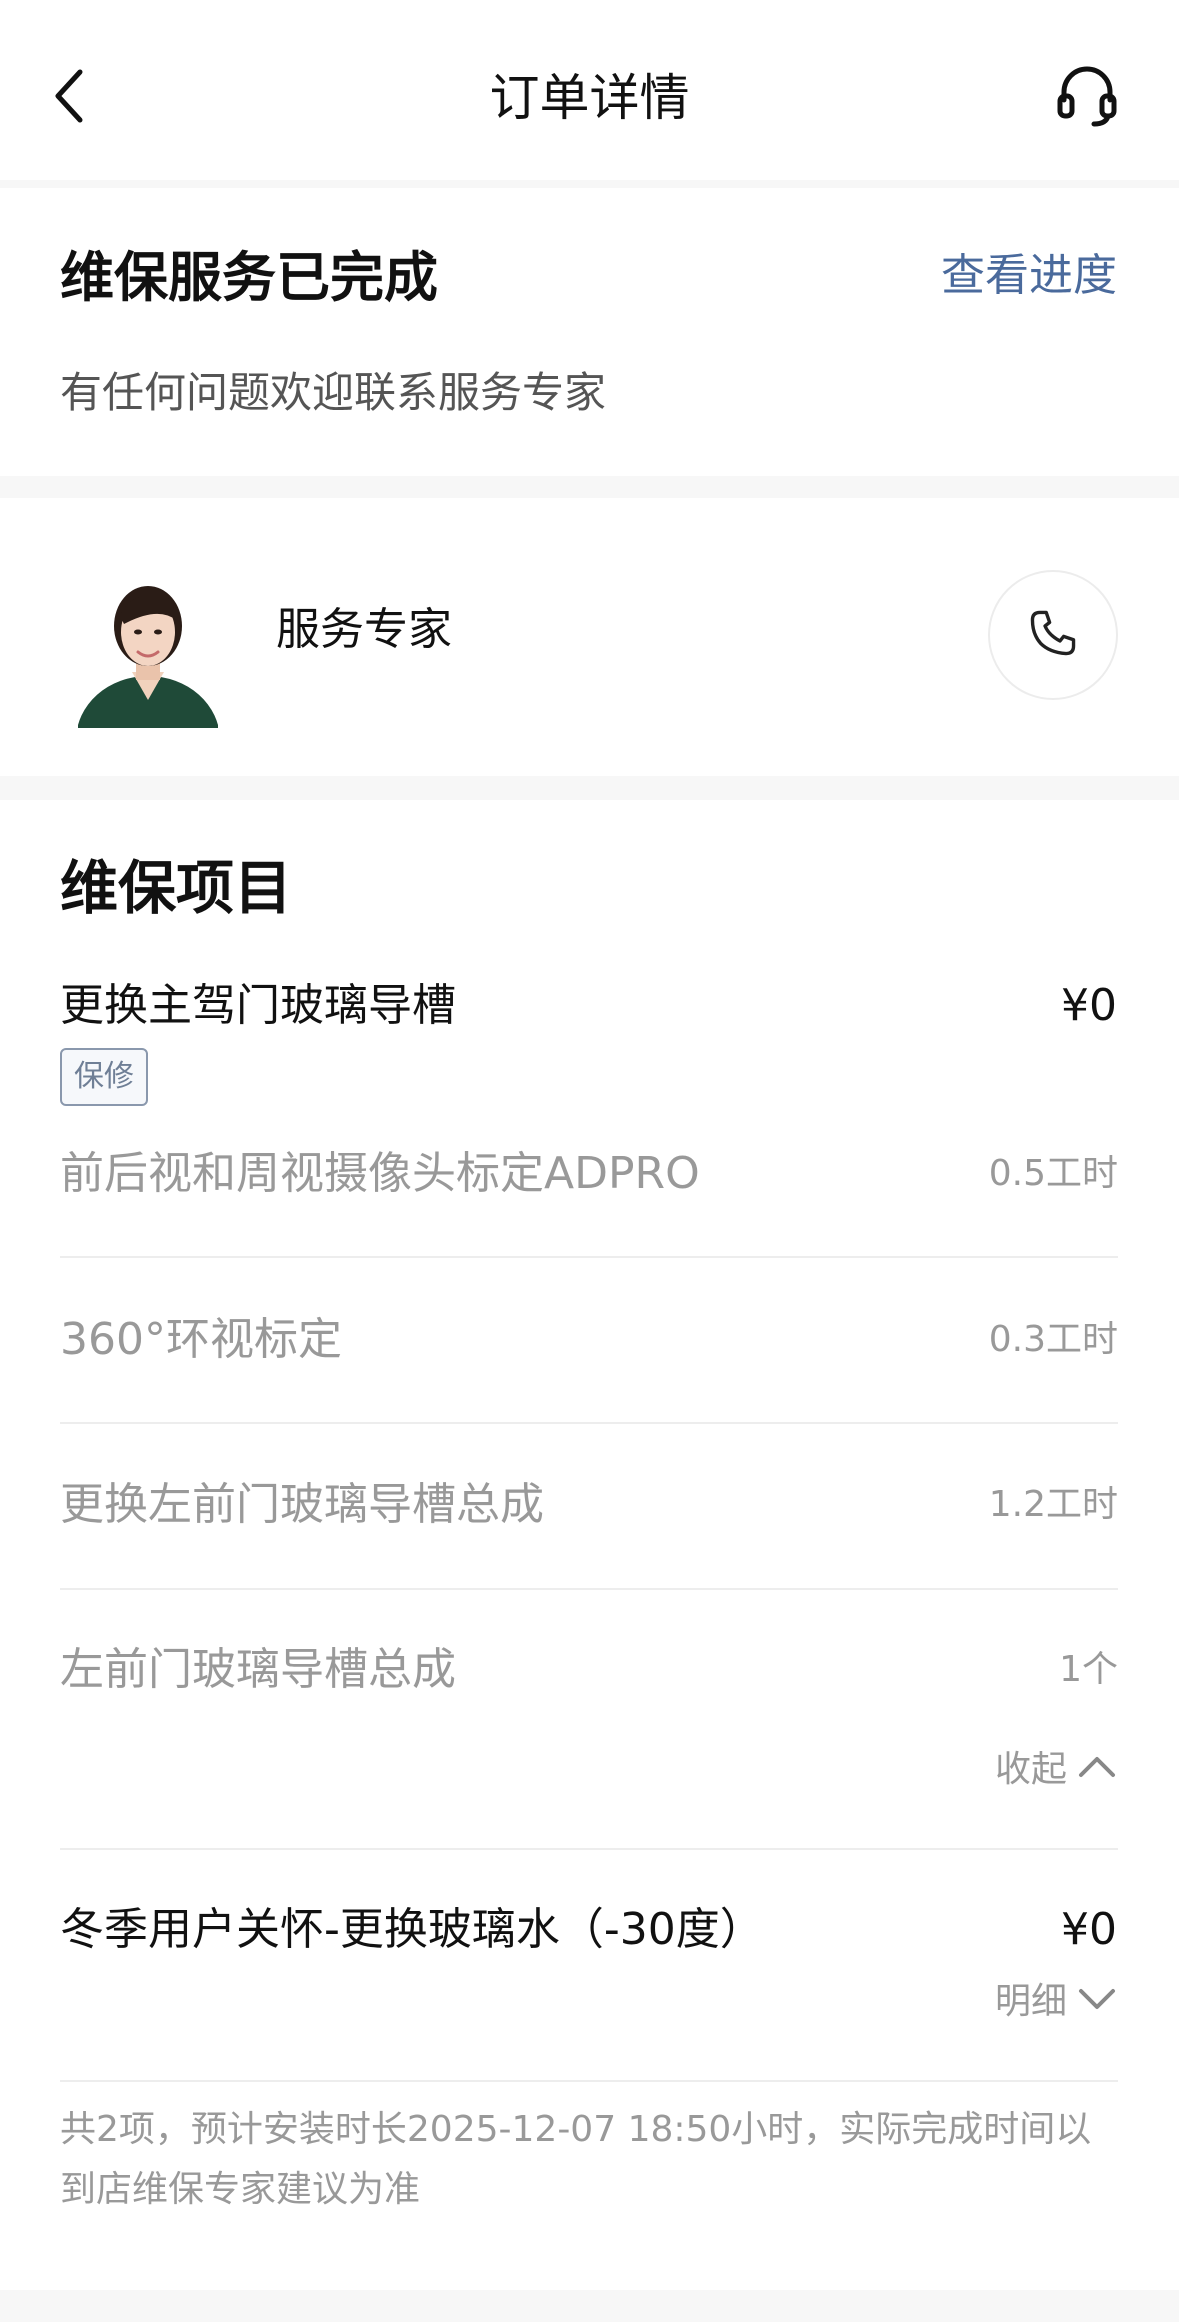  I want to click on service-status-card: 维保服务已完成 查看进度 有任何问题欢迎联系服务专家, so click(589, 332).